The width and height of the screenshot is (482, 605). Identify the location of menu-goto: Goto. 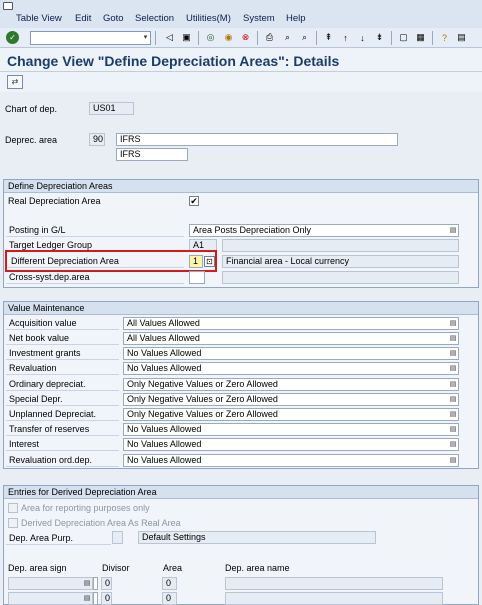
(113, 18).